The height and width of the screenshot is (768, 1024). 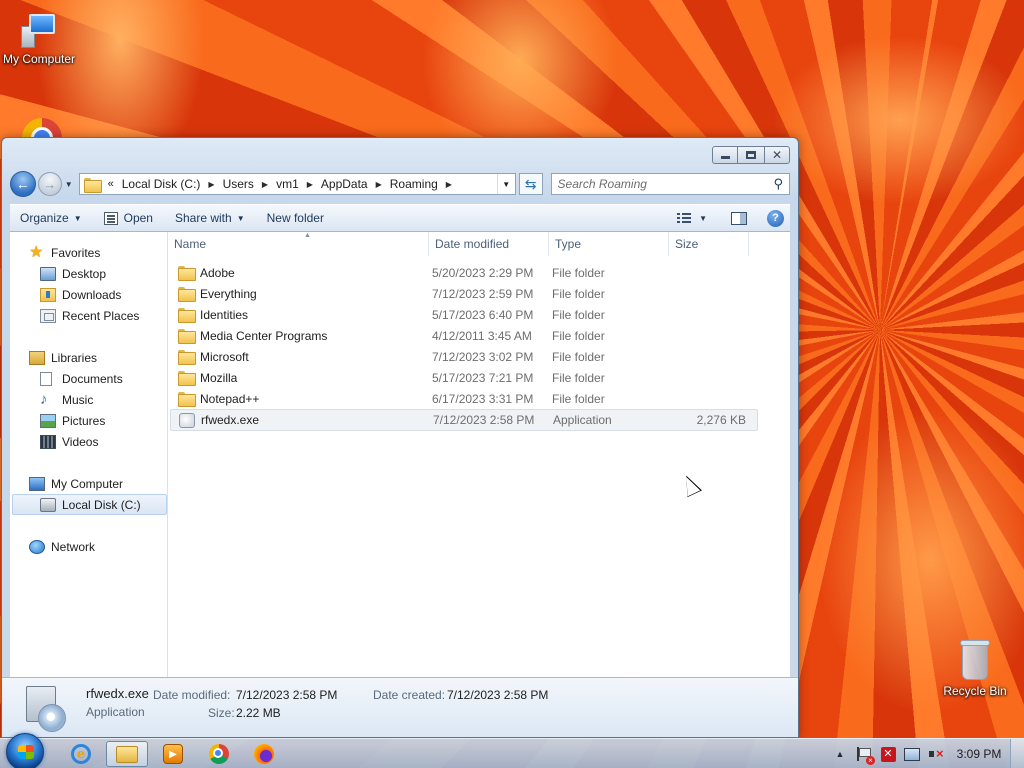 What do you see at coordinates (224, 356) in the screenshot?
I see `file-name: Microsoft` at bounding box center [224, 356].